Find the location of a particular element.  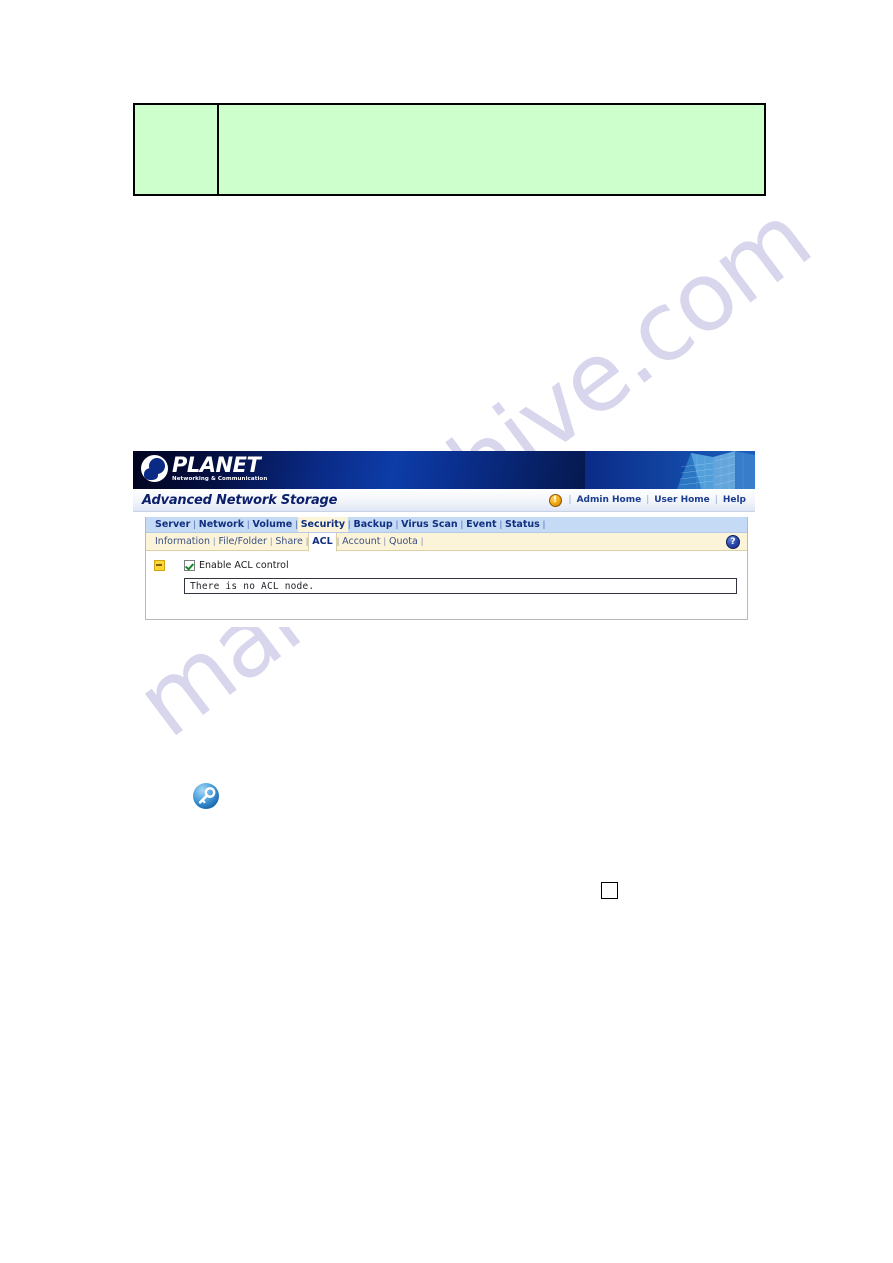

user-home-link: User Home is located at coordinates (682, 500).